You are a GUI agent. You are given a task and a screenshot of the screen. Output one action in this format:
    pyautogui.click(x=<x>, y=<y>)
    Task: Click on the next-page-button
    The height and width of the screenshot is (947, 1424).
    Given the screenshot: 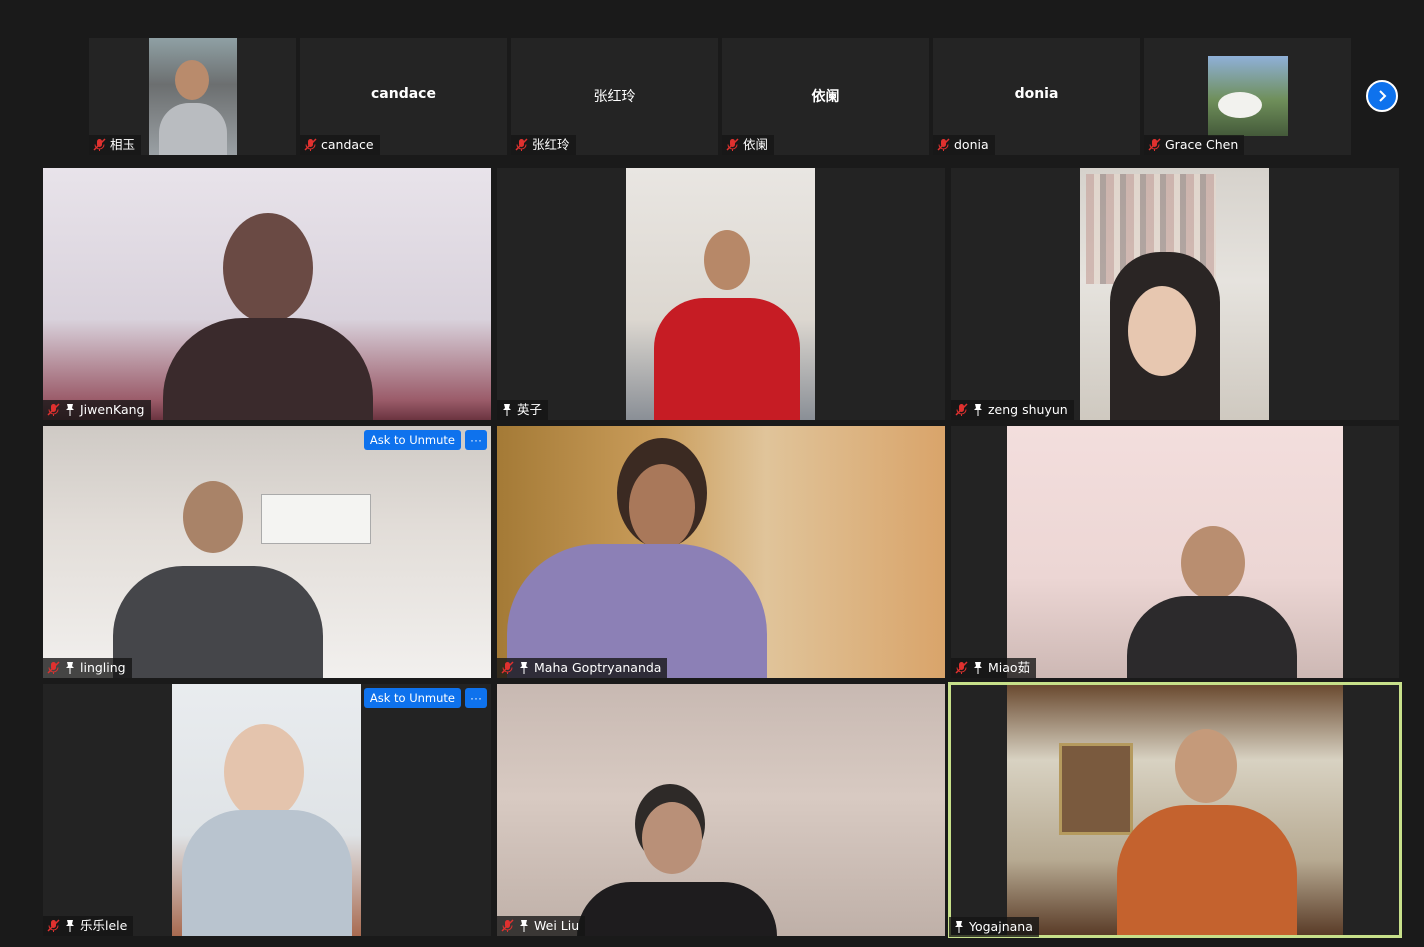 What is the action you would take?
    pyautogui.click(x=1382, y=96)
    